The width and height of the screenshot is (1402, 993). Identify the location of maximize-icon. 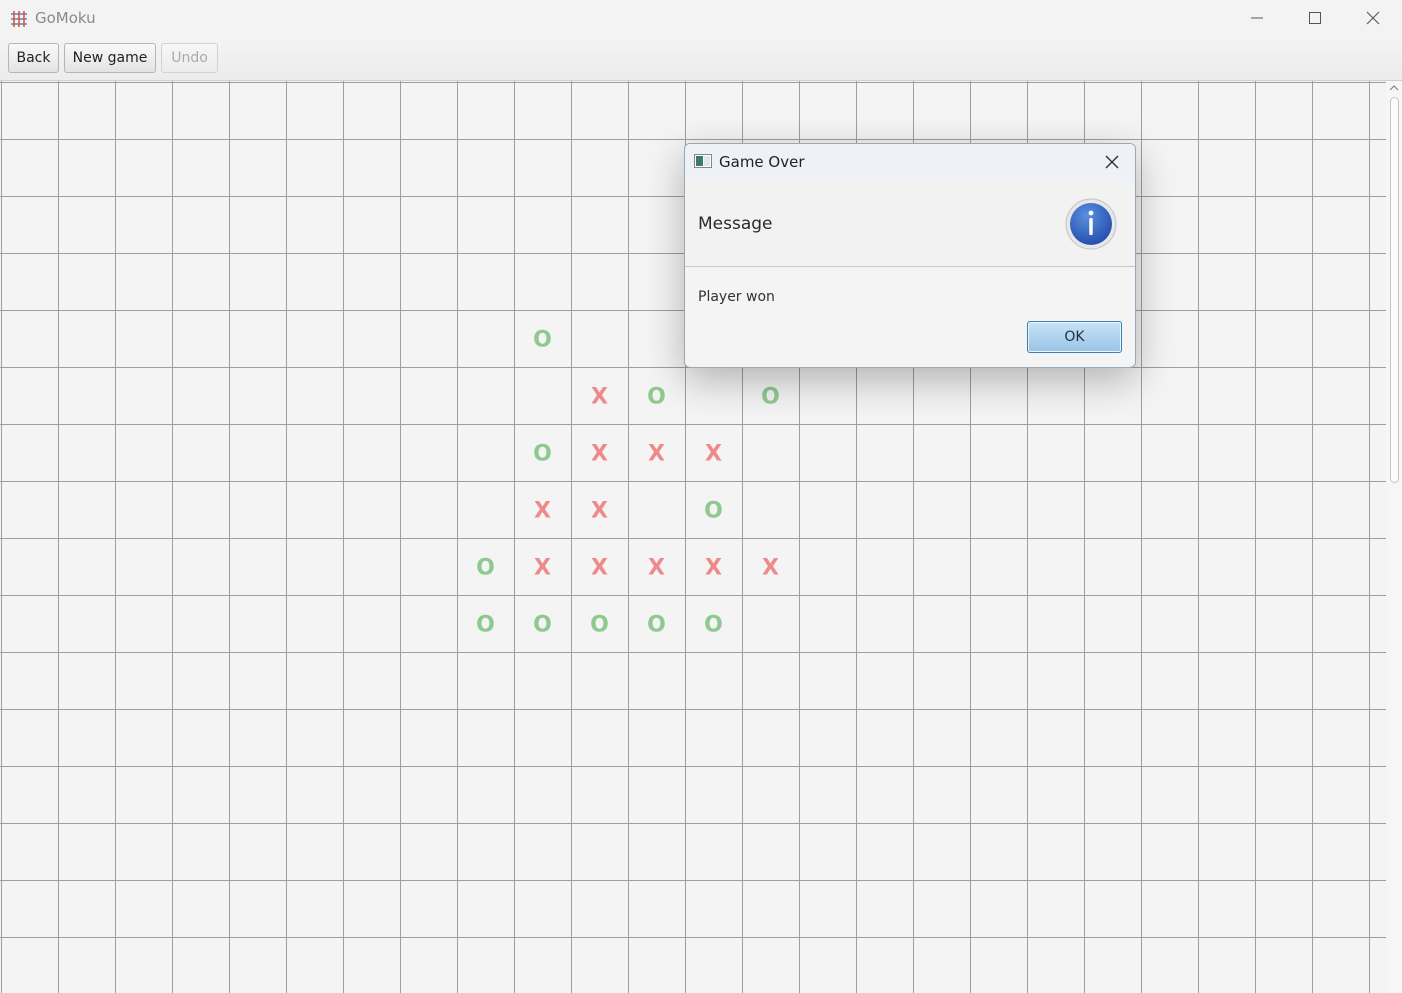
(1315, 18).